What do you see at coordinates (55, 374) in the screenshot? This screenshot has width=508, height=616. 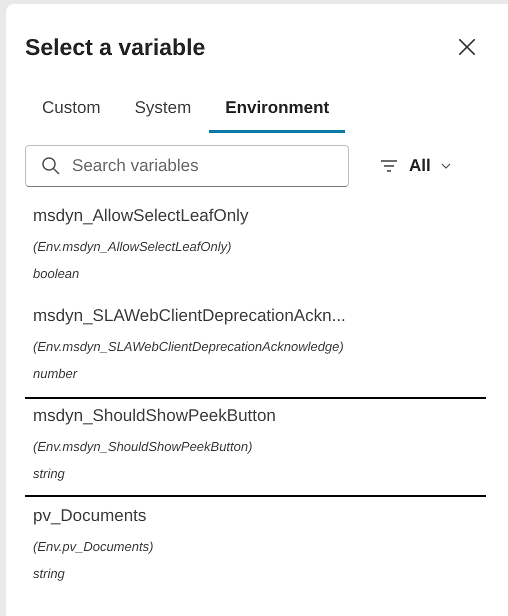 I see `variable-type: number` at bounding box center [55, 374].